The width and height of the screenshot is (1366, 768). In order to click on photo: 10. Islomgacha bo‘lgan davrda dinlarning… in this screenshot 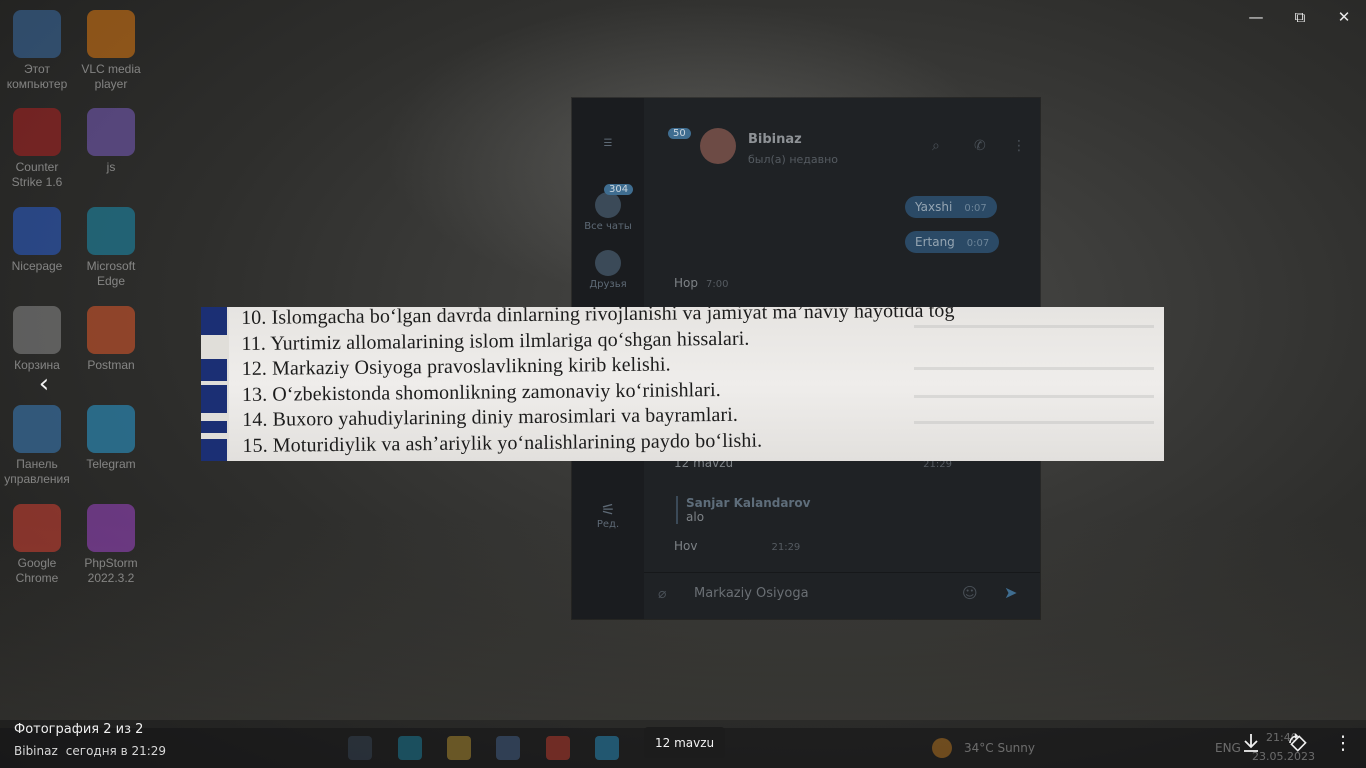, I will do `click(682, 384)`.